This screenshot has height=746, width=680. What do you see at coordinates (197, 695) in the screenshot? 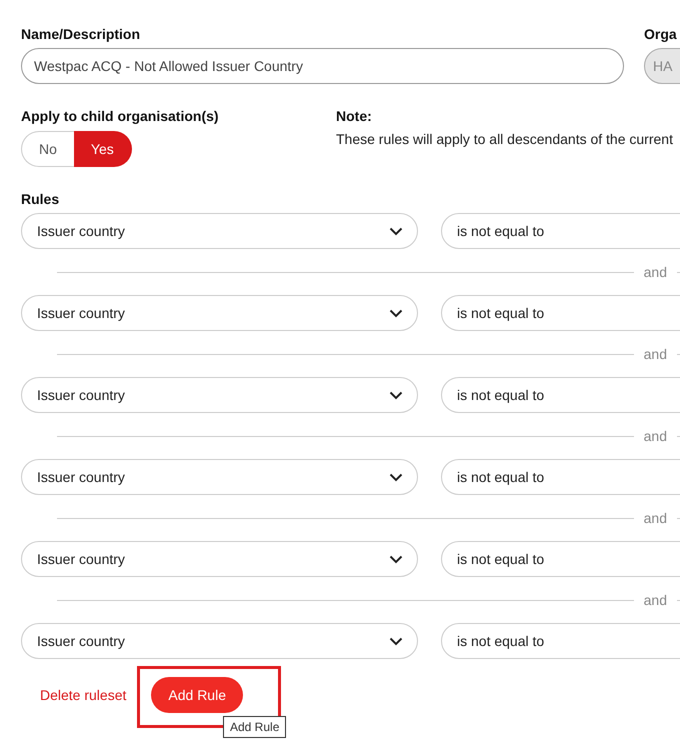
I see `add-rule-button: Add Rule` at bounding box center [197, 695].